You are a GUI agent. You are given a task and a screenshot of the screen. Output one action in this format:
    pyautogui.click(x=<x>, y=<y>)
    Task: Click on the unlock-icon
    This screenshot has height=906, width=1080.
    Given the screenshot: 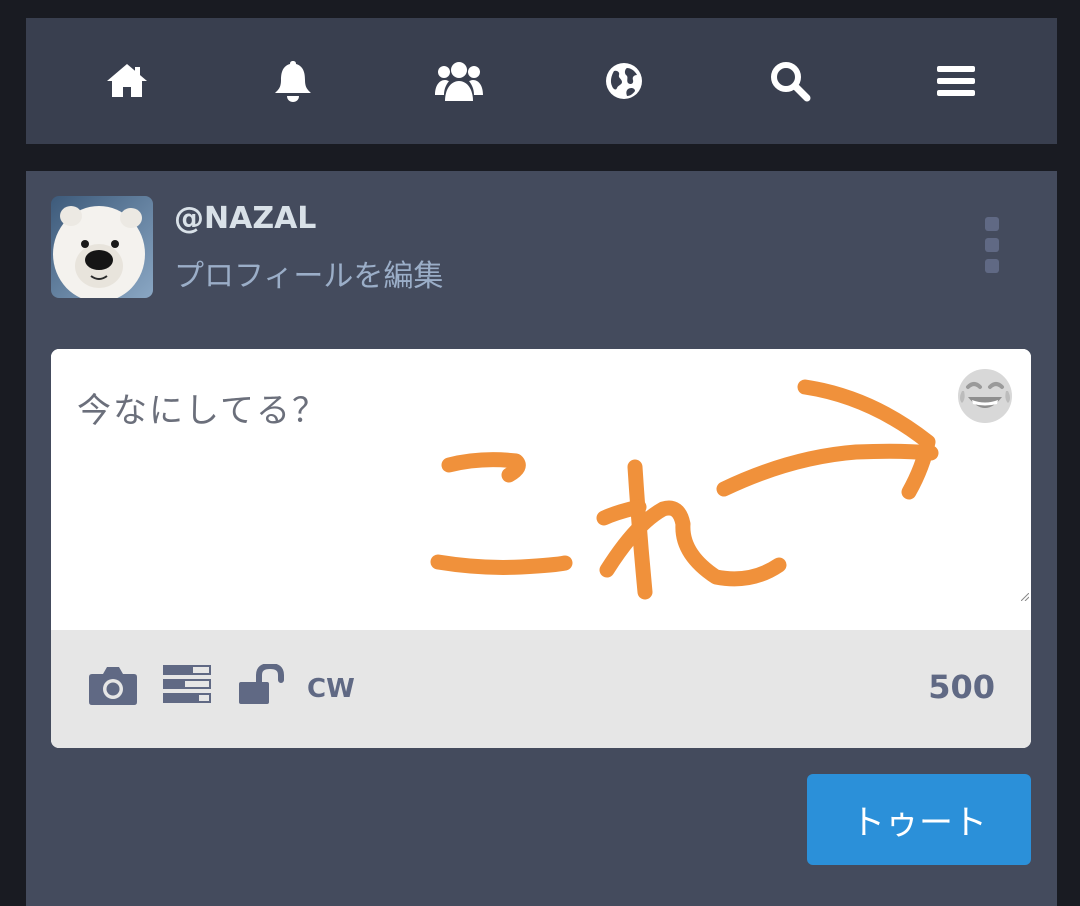 What is the action you would take?
    pyautogui.click(x=262, y=686)
    